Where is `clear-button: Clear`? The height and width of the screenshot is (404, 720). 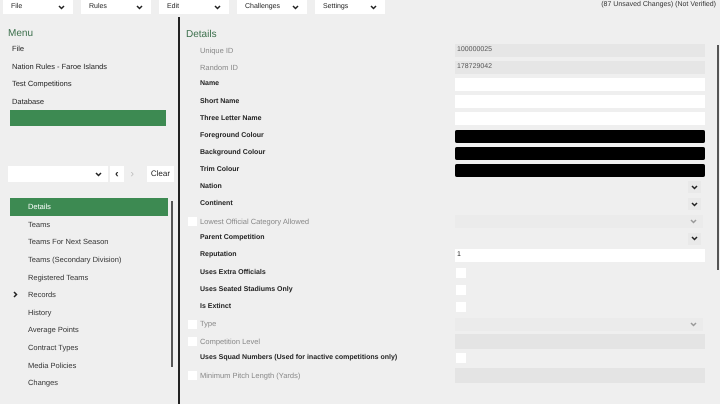
clear-button: Clear is located at coordinates (160, 174).